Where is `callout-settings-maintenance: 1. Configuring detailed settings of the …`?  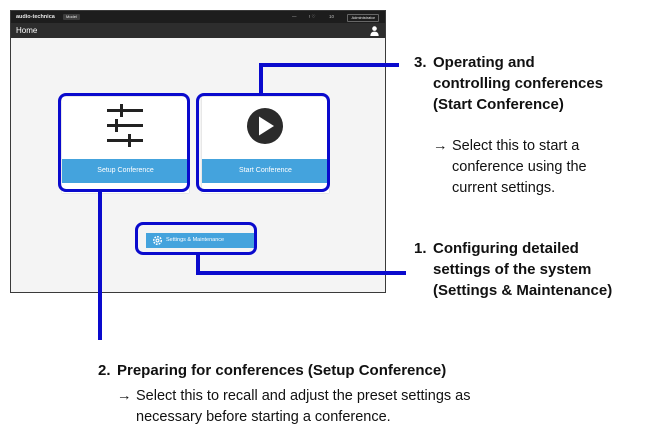 callout-settings-maintenance: 1. Configuring detailed settings of the … is located at coordinates (535, 273).